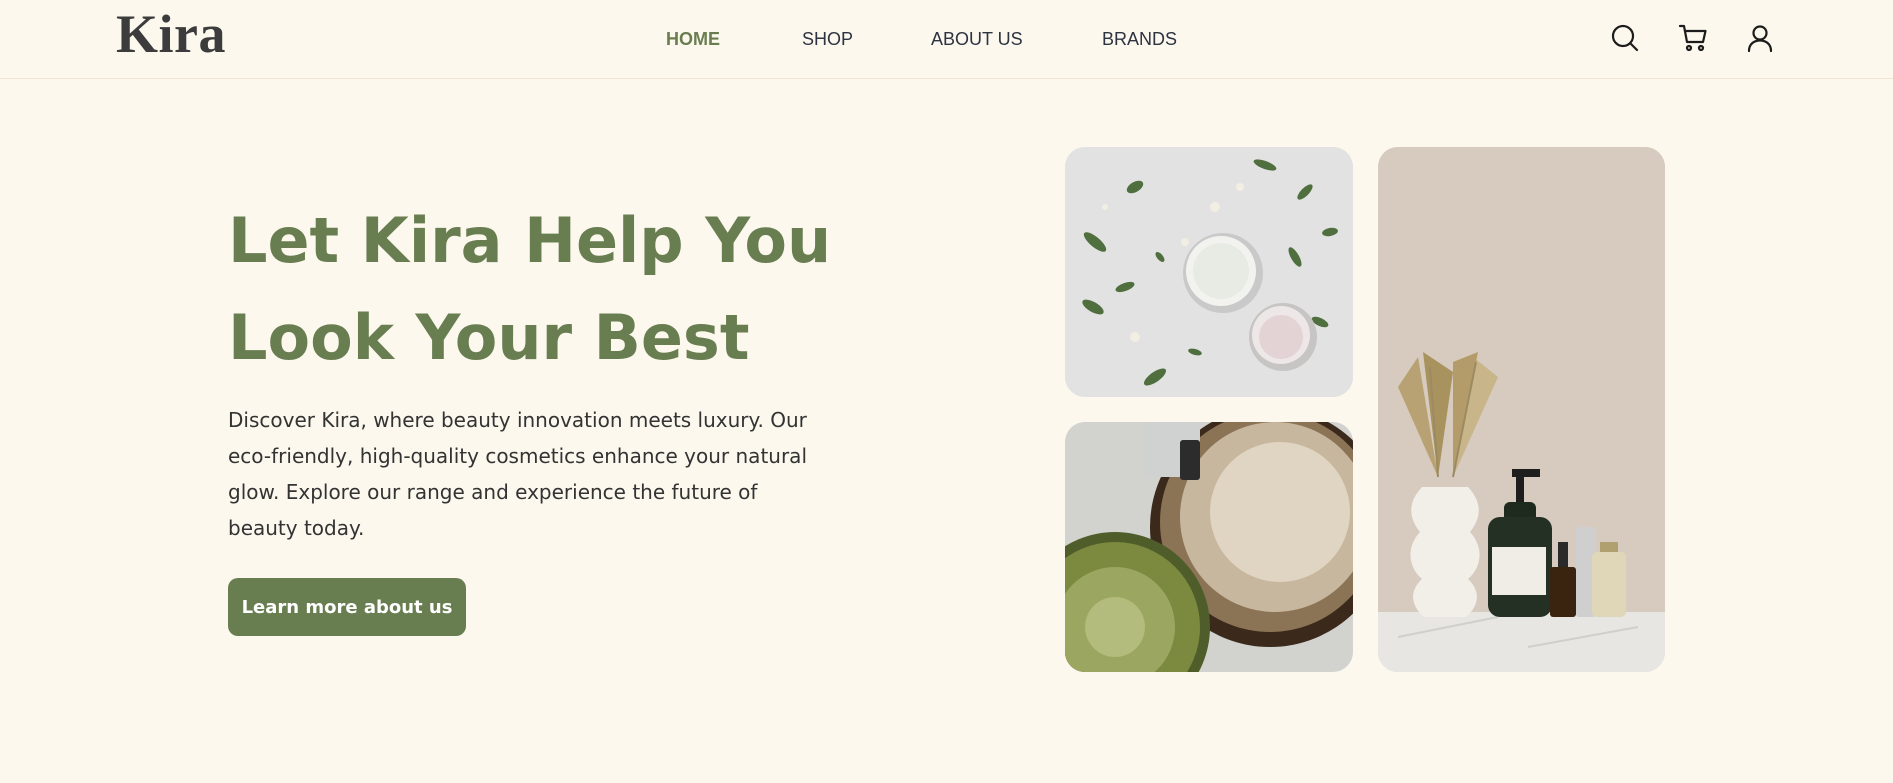  What do you see at coordinates (693, 39) in the screenshot?
I see `nav-item-home: HOME` at bounding box center [693, 39].